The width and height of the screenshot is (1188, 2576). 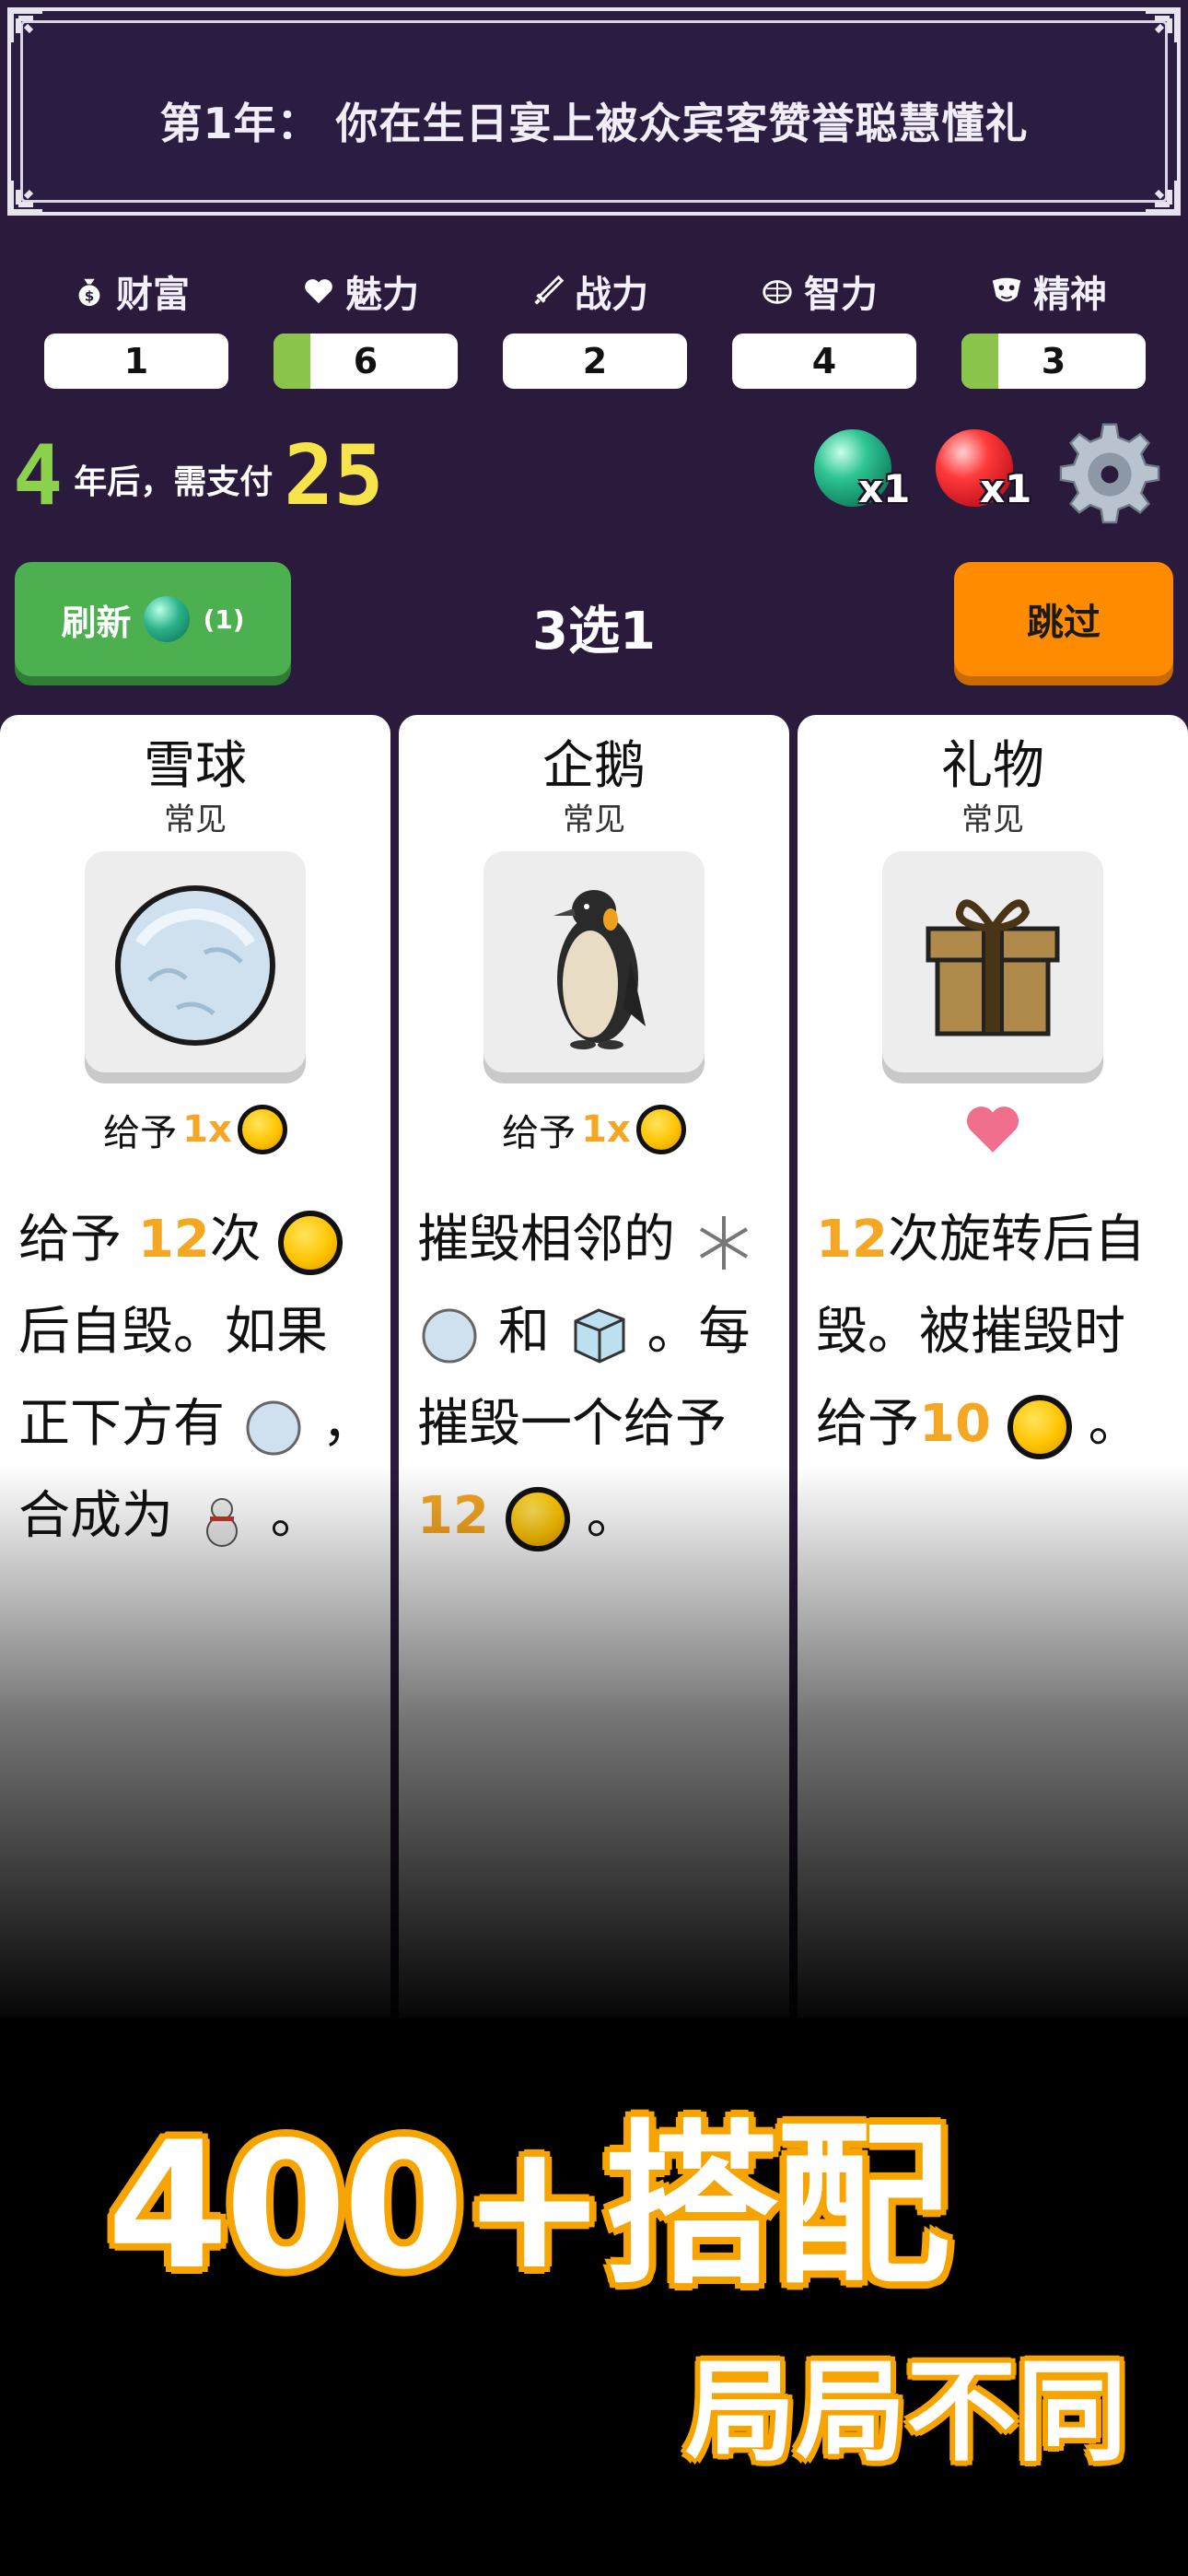 What do you see at coordinates (546, 1240) in the screenshot?
I see `desc-text: 摧毁相邻的` at bounding box center [546, 1240].